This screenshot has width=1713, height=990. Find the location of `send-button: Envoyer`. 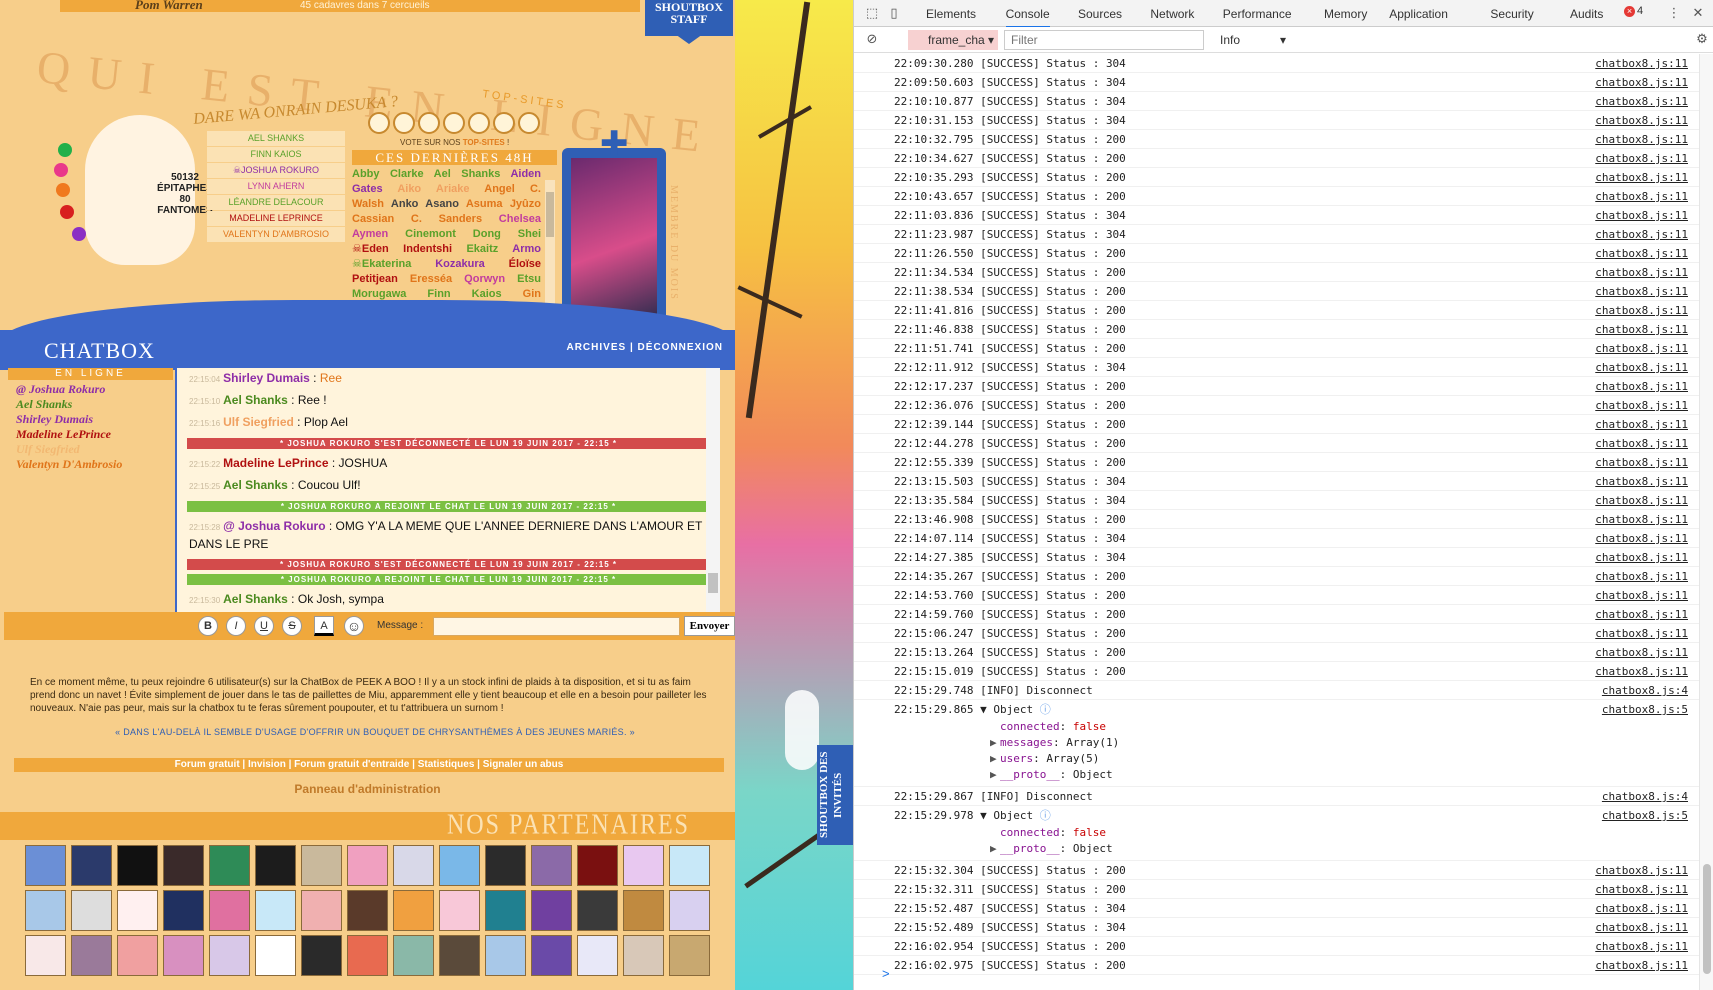

send-button: Envoyer is located at coordinates (709, 626).